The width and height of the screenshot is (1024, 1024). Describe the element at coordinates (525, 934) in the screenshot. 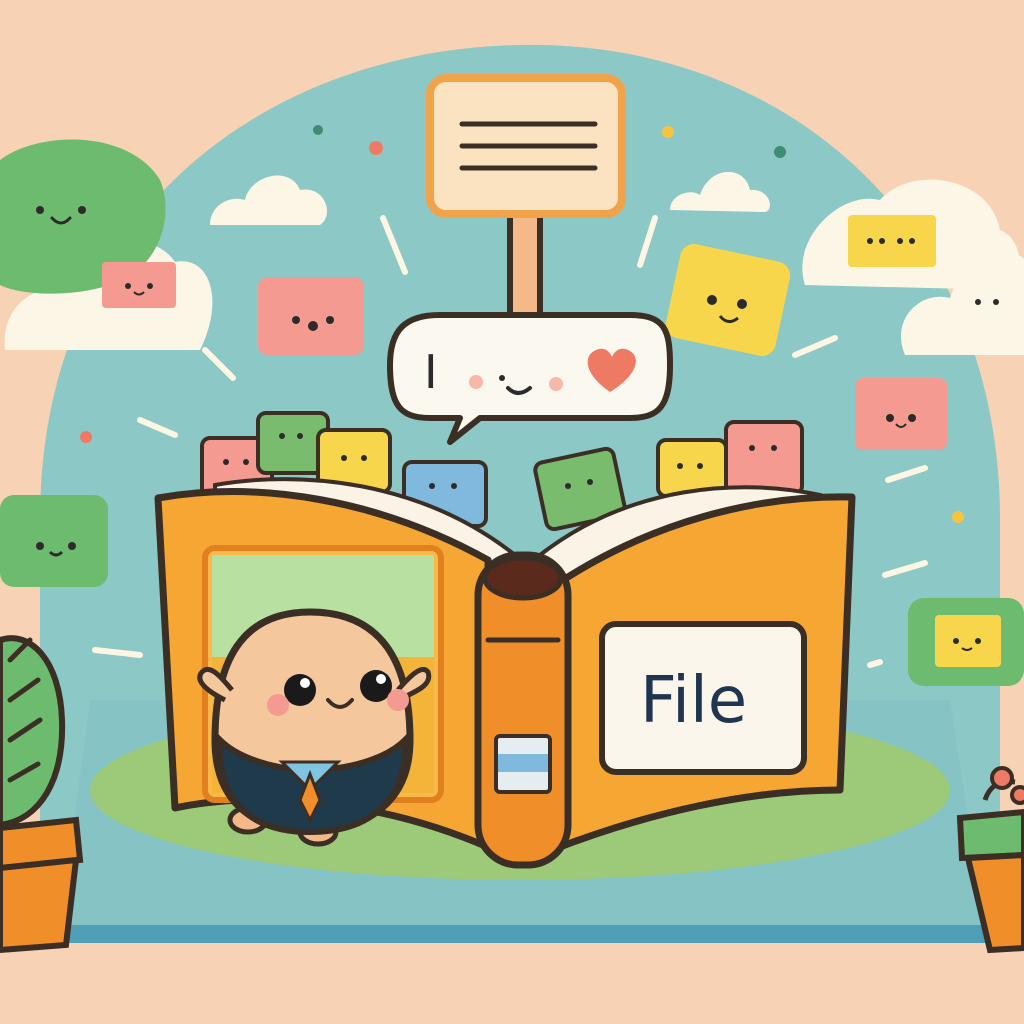

I see `floor-strip` at that location.